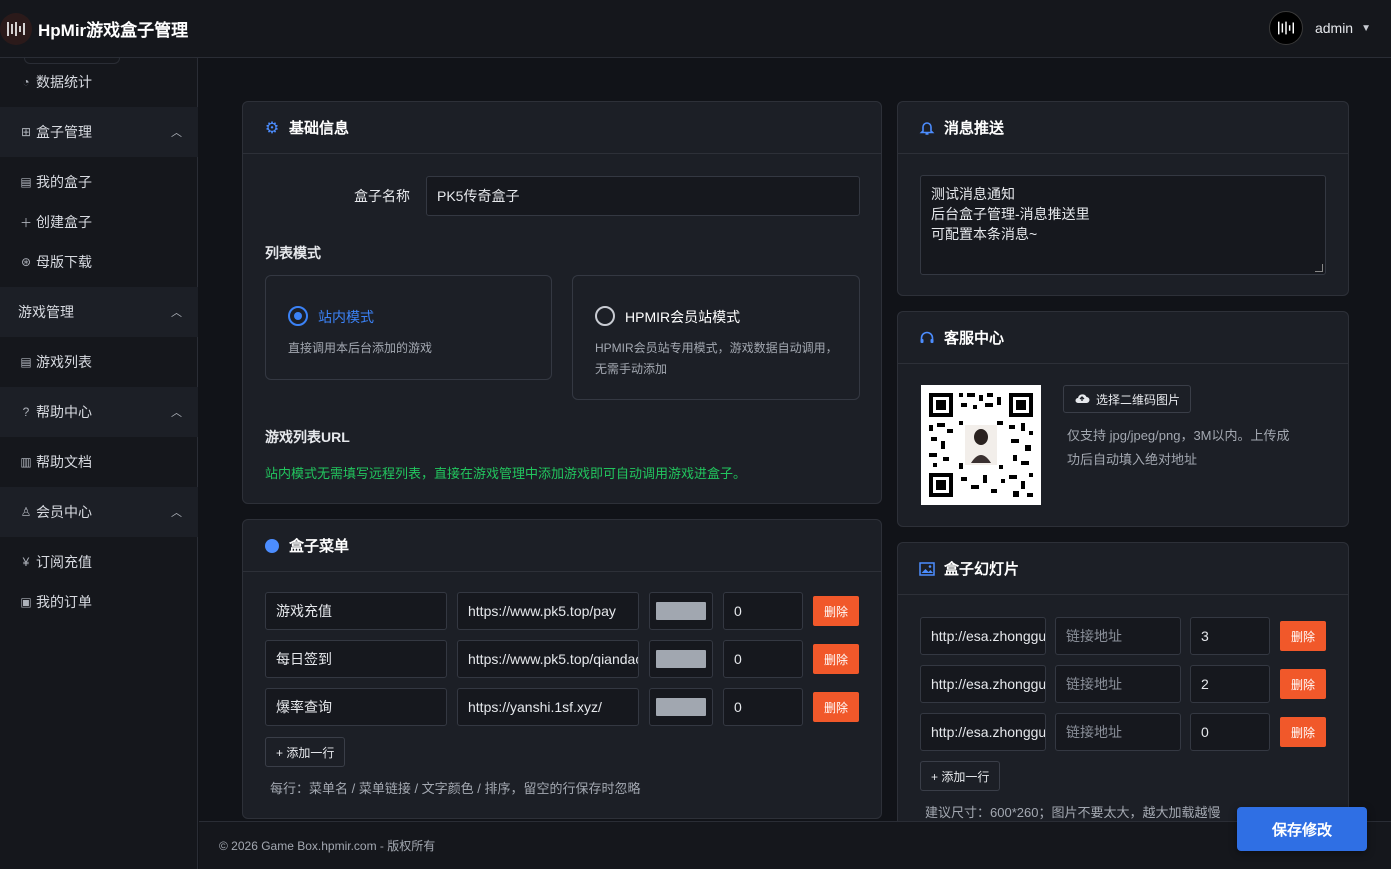 This screenshot has width=1391, height=869. I want to click on qr-code-image, so click(981, 445).